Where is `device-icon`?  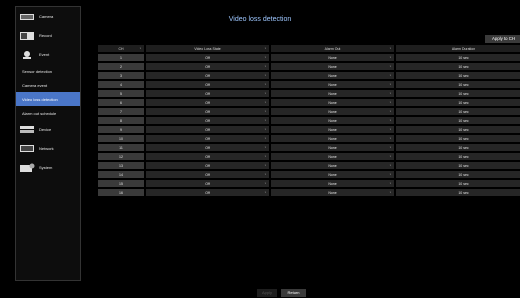 device-icon is located at coordinates (27, 130).